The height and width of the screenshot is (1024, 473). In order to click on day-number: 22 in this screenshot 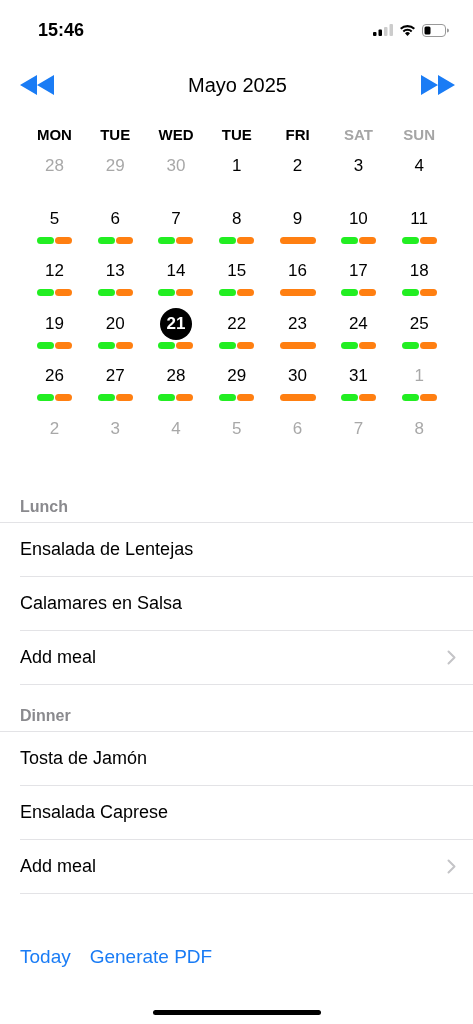, I will do `click(236, 323)`.